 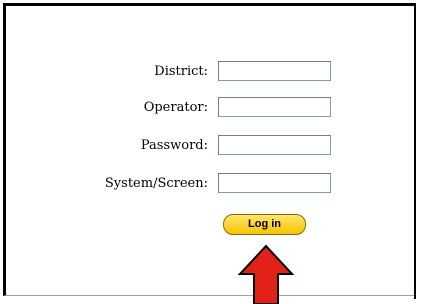 I want to click on password-row: Password:, so click(x=212, y=146).